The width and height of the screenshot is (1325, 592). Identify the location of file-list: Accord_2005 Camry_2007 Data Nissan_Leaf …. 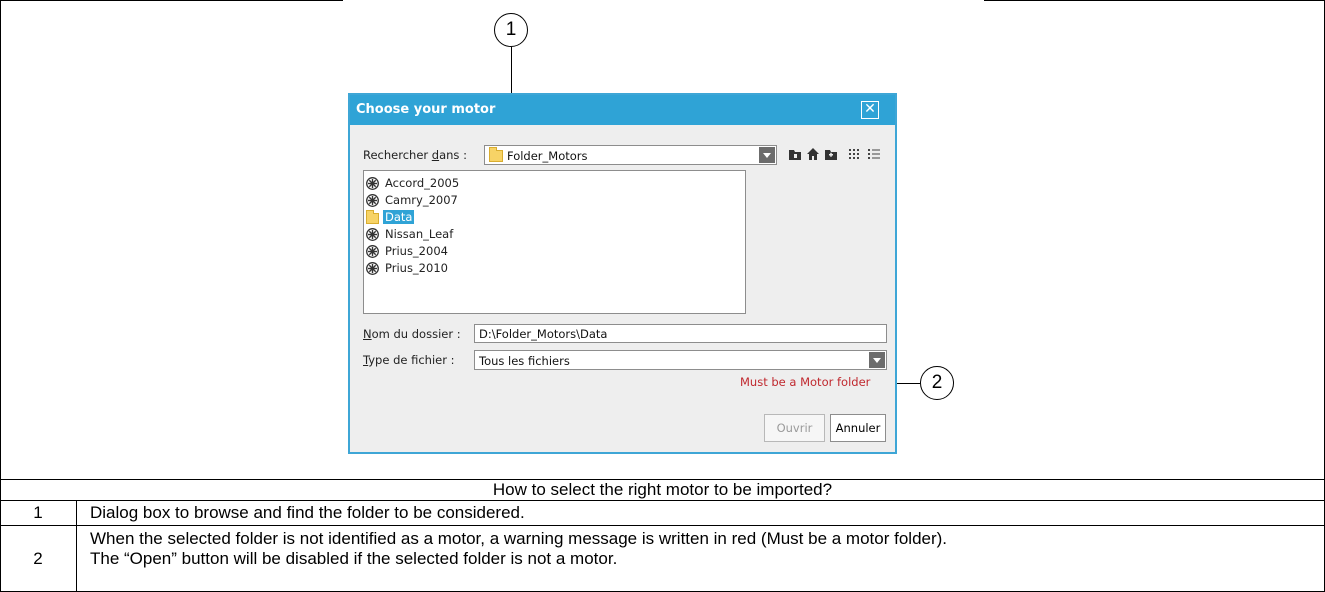
(554, 242).